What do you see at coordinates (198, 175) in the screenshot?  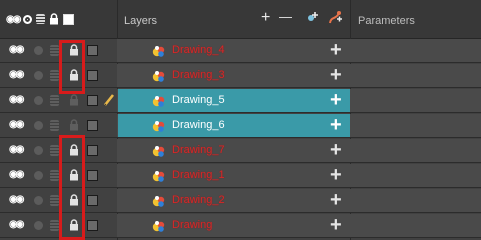 I see `layer-name: Drawing_1` at bounding box center [198, 175].